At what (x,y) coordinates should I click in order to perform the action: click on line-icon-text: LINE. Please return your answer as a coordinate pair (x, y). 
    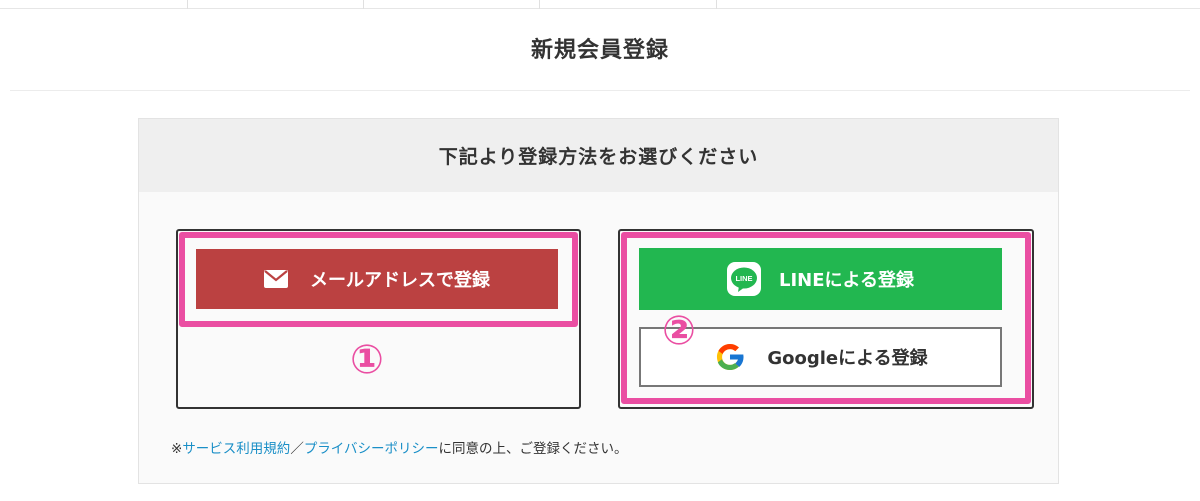
    Looking at the image, I should click on (743, 278).